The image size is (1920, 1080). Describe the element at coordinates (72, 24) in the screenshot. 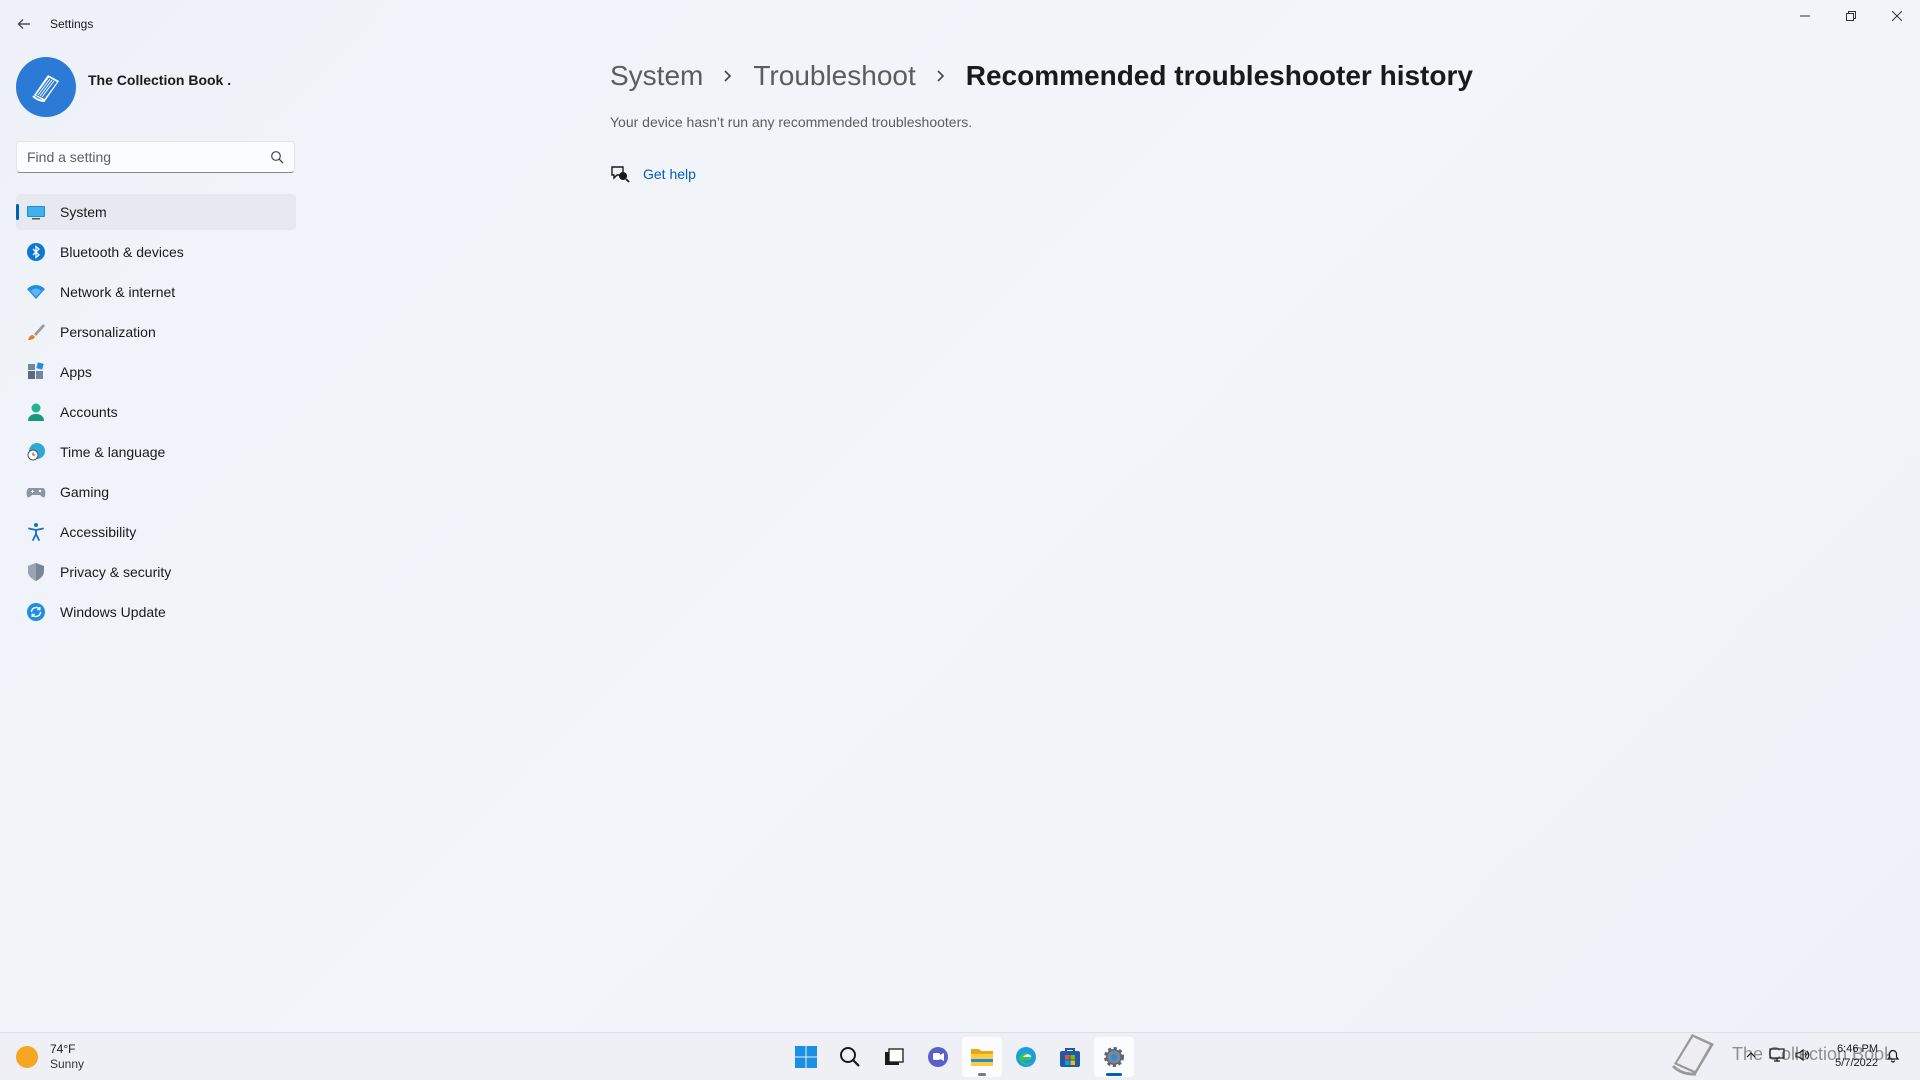

I see `app-title: Settings` at that location.